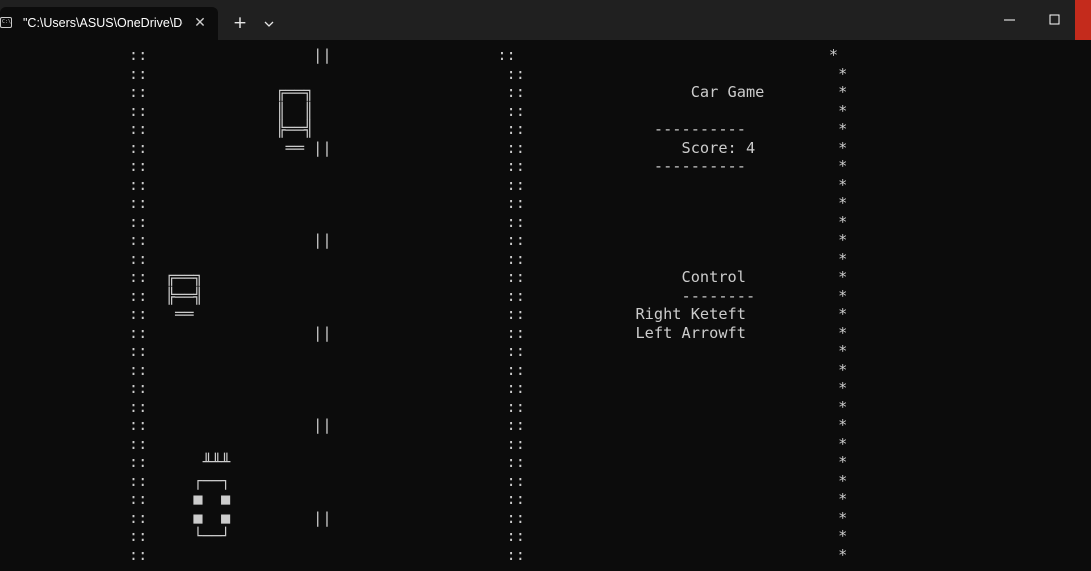 This screenshot has width=1091, height=571. I want to click on console-line: :: || :: Left Arrowft *, so click(424, 332).